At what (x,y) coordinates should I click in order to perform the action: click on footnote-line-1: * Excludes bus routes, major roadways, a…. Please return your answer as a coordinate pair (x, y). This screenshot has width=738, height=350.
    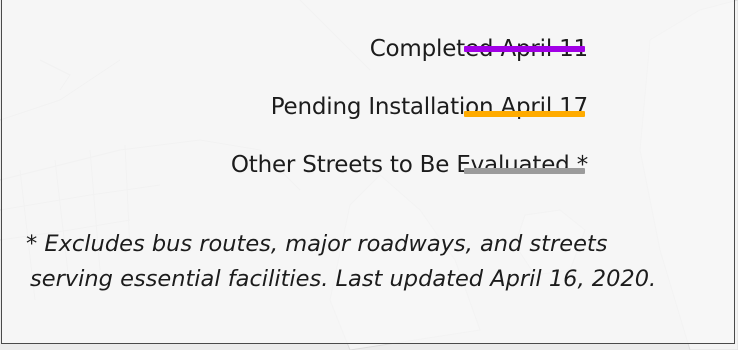
    Looking at the image, I should click on (317, 244).